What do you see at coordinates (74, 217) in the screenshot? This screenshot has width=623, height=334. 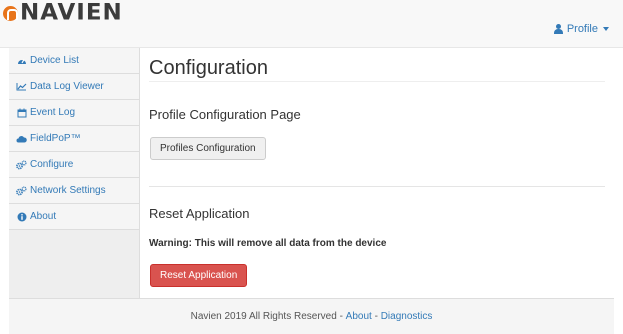 I see `sidebar-item-about: About` at bounding box center [74, 217].